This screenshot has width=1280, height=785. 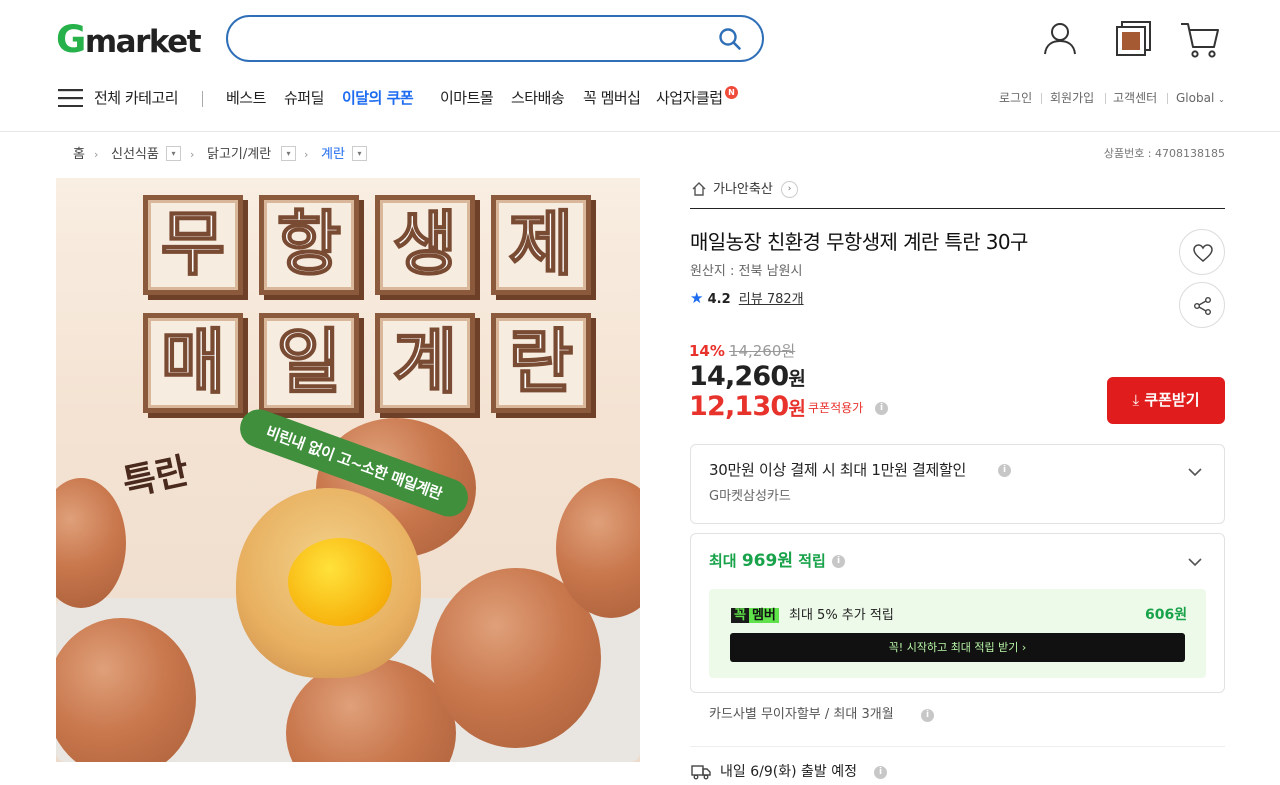 I want to click on user-icon, so click(x=1060, y=39).